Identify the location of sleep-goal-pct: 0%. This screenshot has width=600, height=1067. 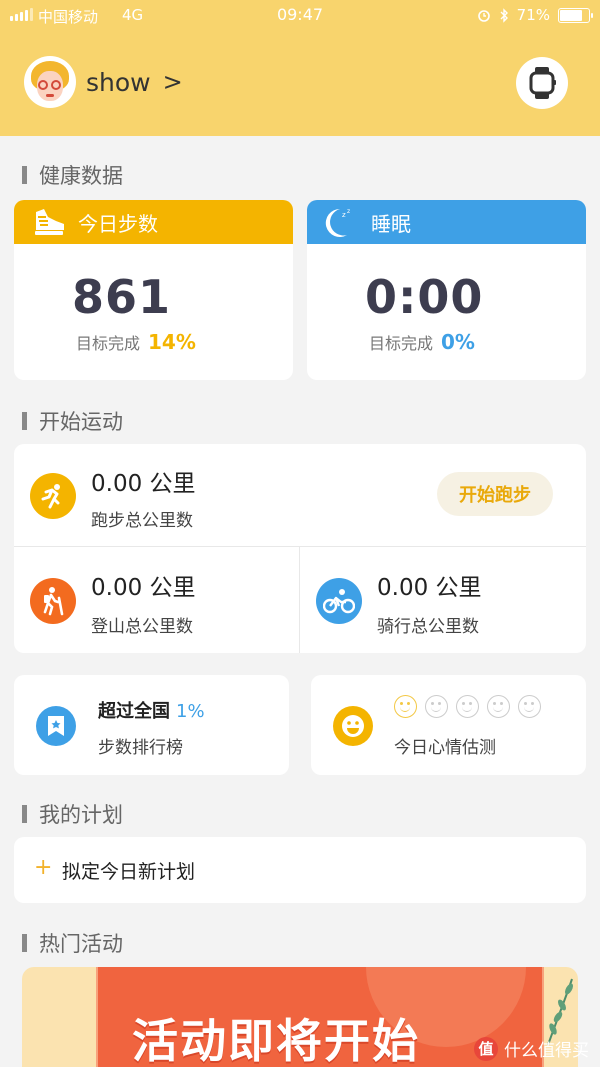
(458, 342).